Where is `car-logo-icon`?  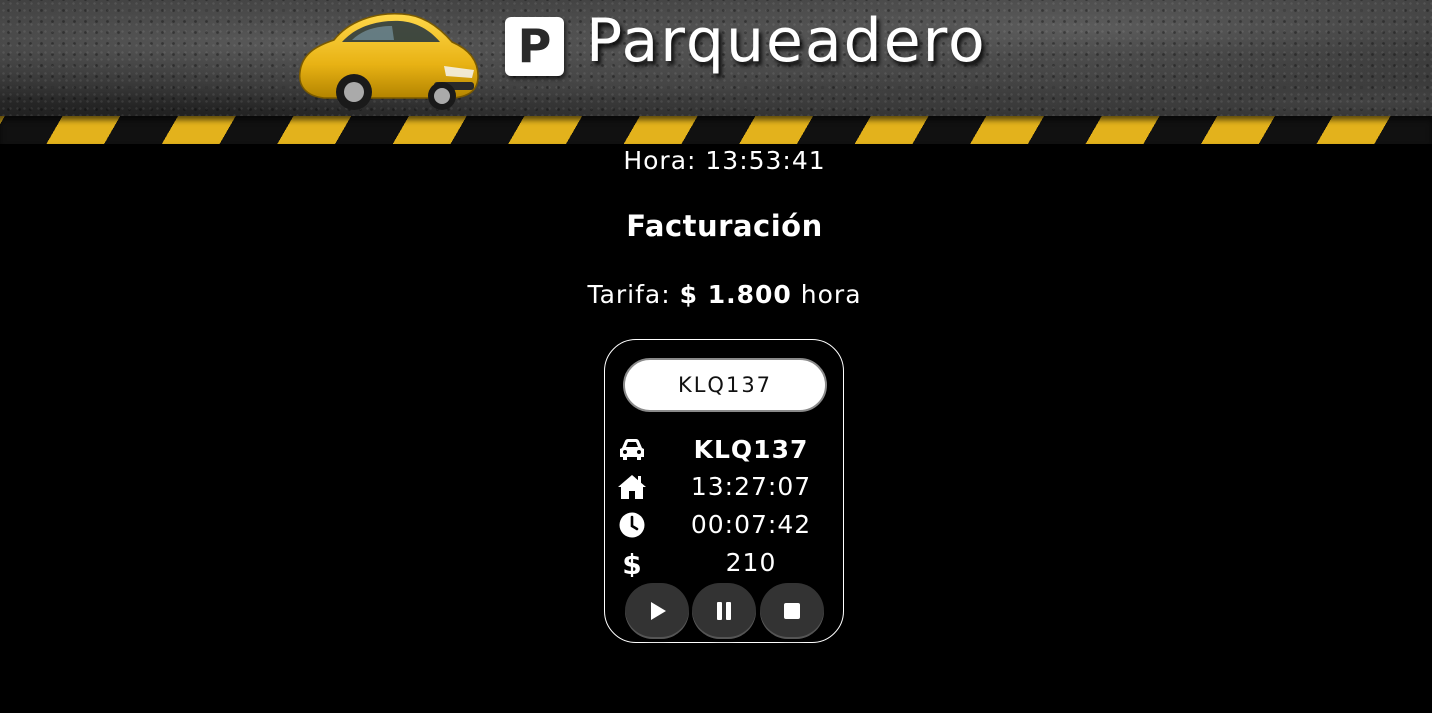
car-logo-icon is located at coordinates (388, 61).